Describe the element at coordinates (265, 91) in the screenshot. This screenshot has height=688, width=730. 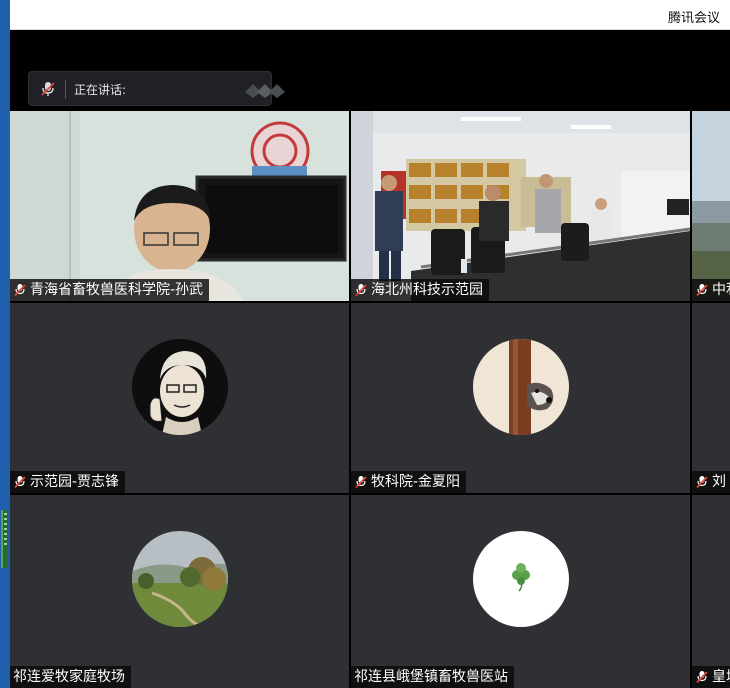
I see `tencent-meeting-logo` at that location.